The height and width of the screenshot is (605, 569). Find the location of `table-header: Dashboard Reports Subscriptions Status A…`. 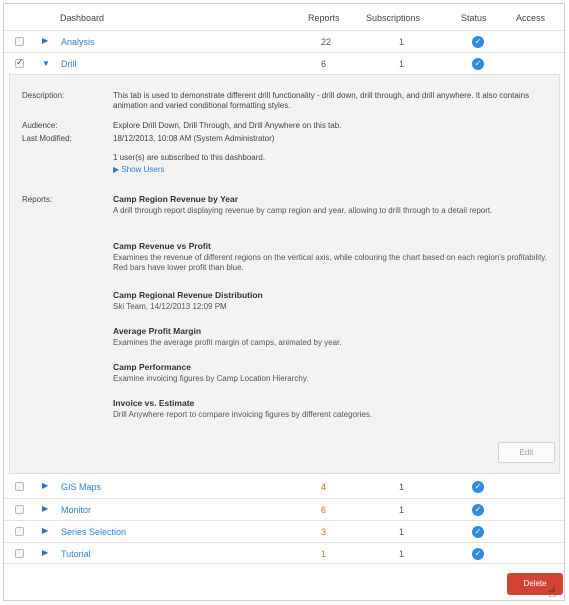

table-header: Dashboard Reports Subscriptions Status A… is located at coordinates (284, 18).